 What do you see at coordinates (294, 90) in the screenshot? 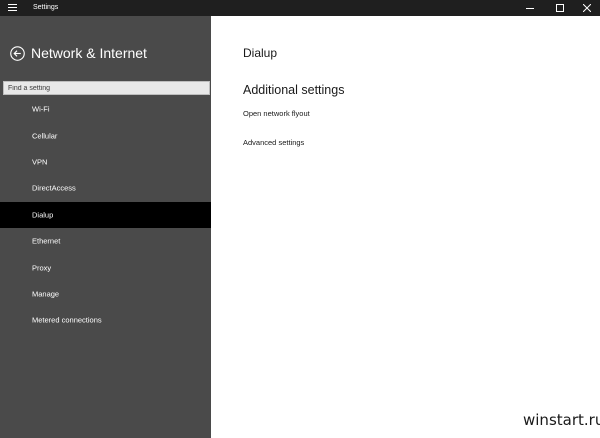
I see `section-title: Additional settings` at bounding box center [294, 90].